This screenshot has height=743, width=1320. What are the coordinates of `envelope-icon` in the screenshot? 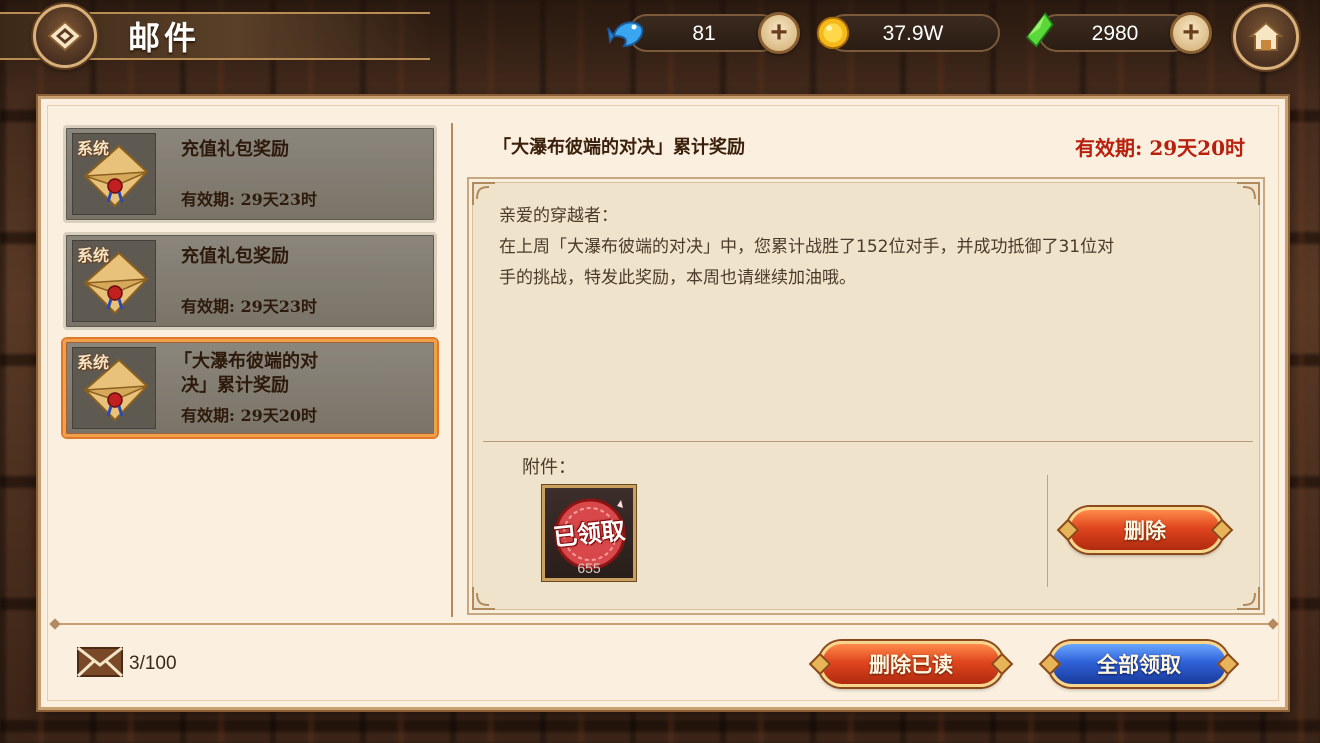 It's located at (100, 662).